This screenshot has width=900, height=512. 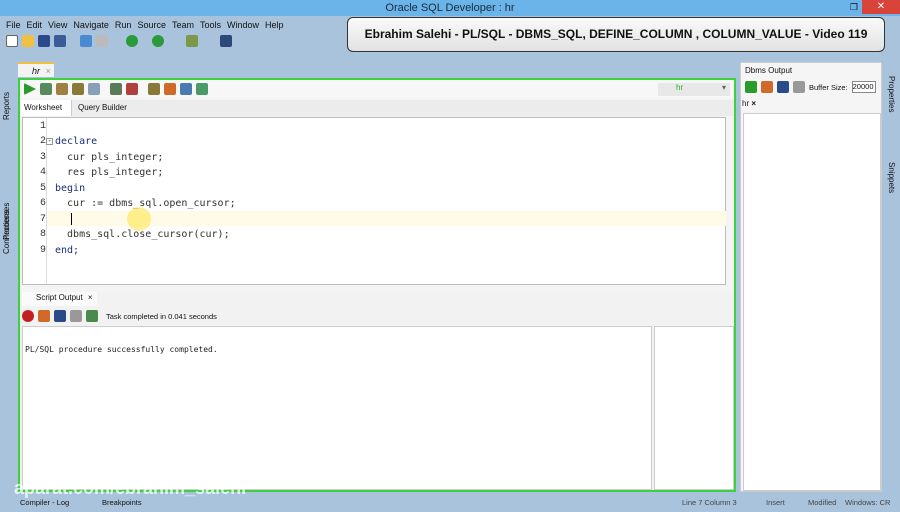 I want to click on autotrace-icon, so click(x=94, y=89).